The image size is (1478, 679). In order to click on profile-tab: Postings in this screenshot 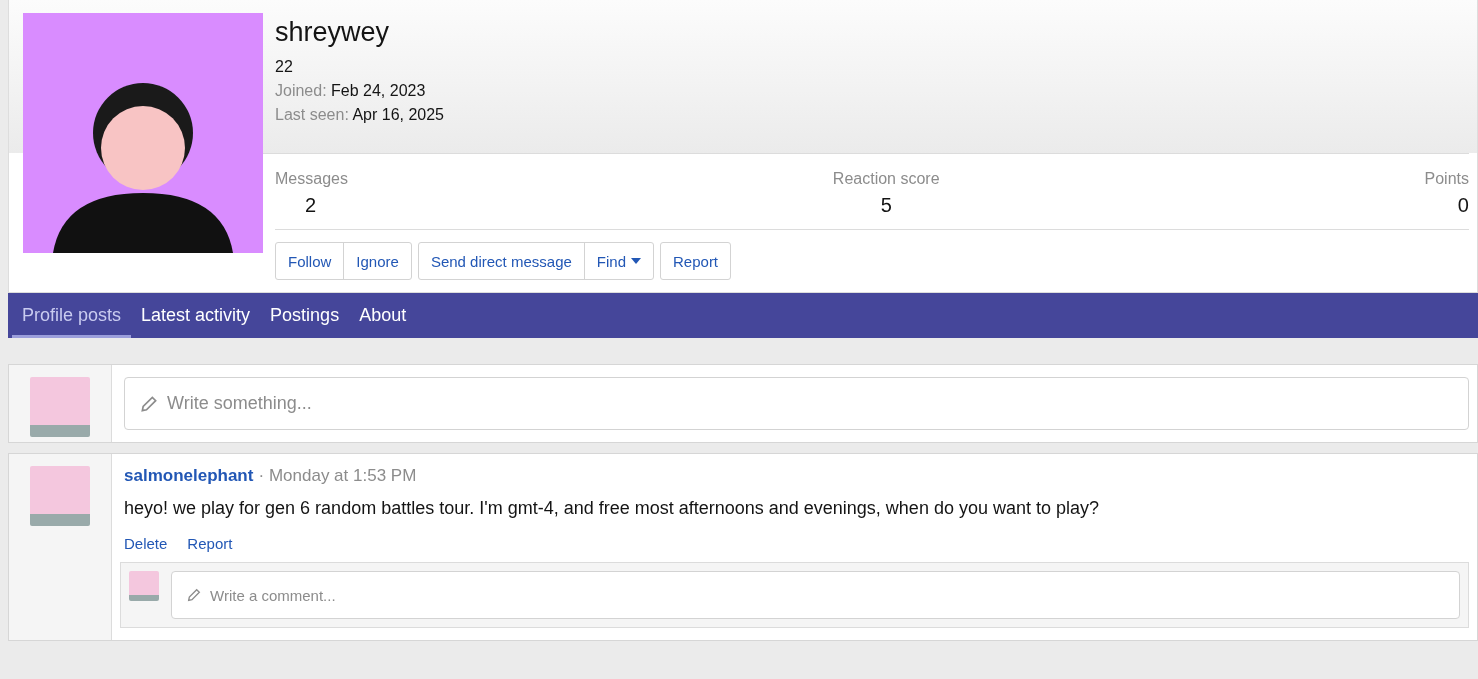, I will do `click(305, 315)`.